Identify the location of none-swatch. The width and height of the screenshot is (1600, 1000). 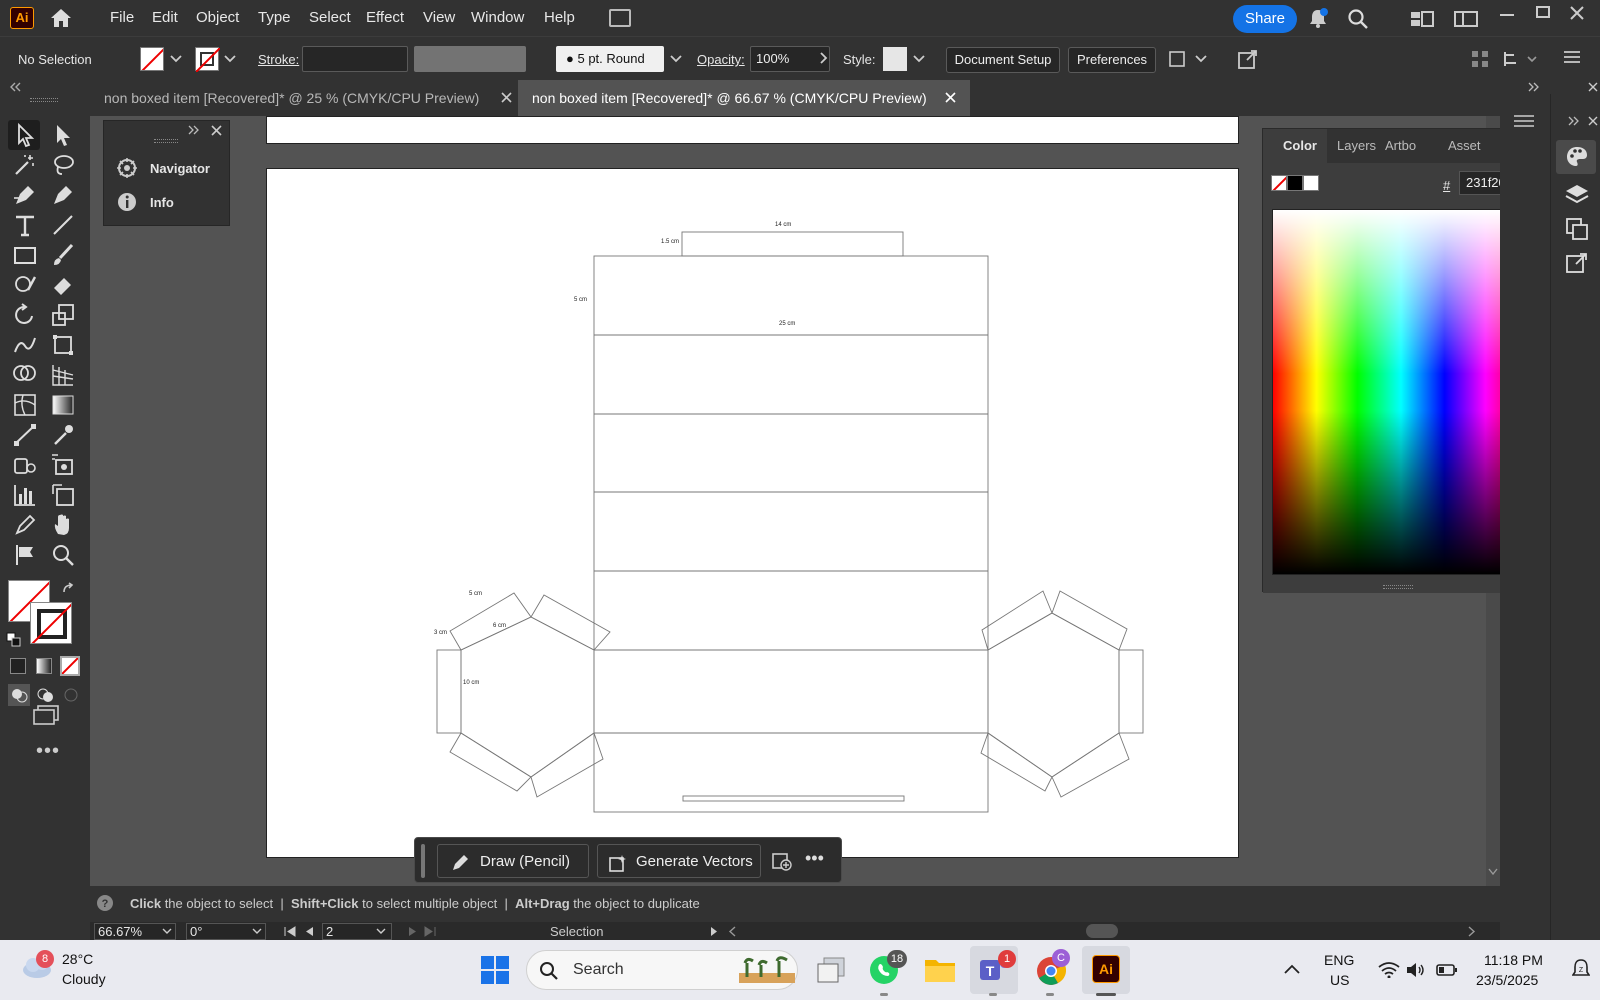
(1279, 183).